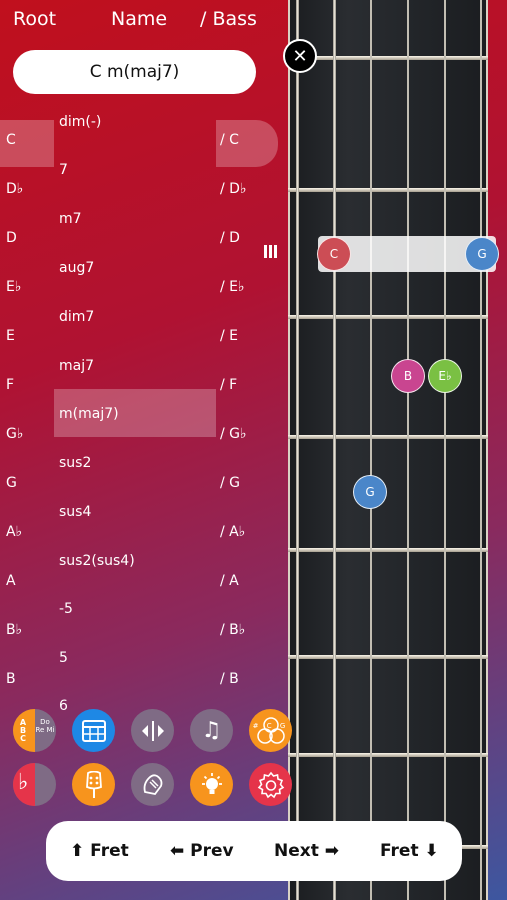  What do you see at coordinates (248, 679) in the screenshot?
I see `bass-item: / B` at bounding box center [248, 679].